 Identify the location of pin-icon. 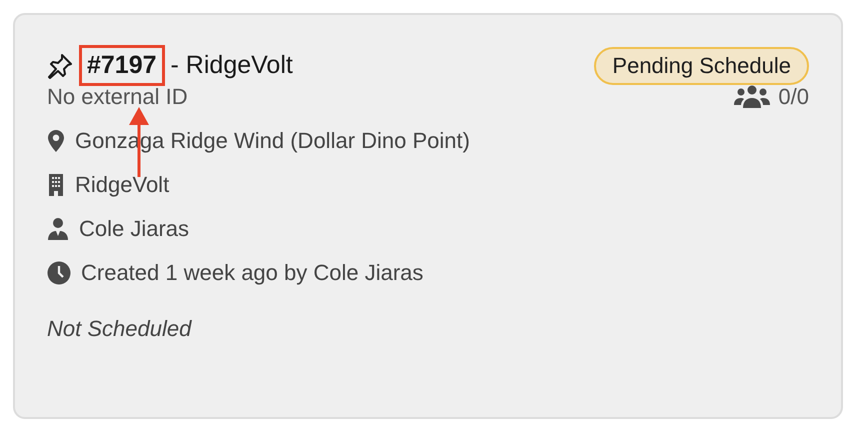
(60, 65).